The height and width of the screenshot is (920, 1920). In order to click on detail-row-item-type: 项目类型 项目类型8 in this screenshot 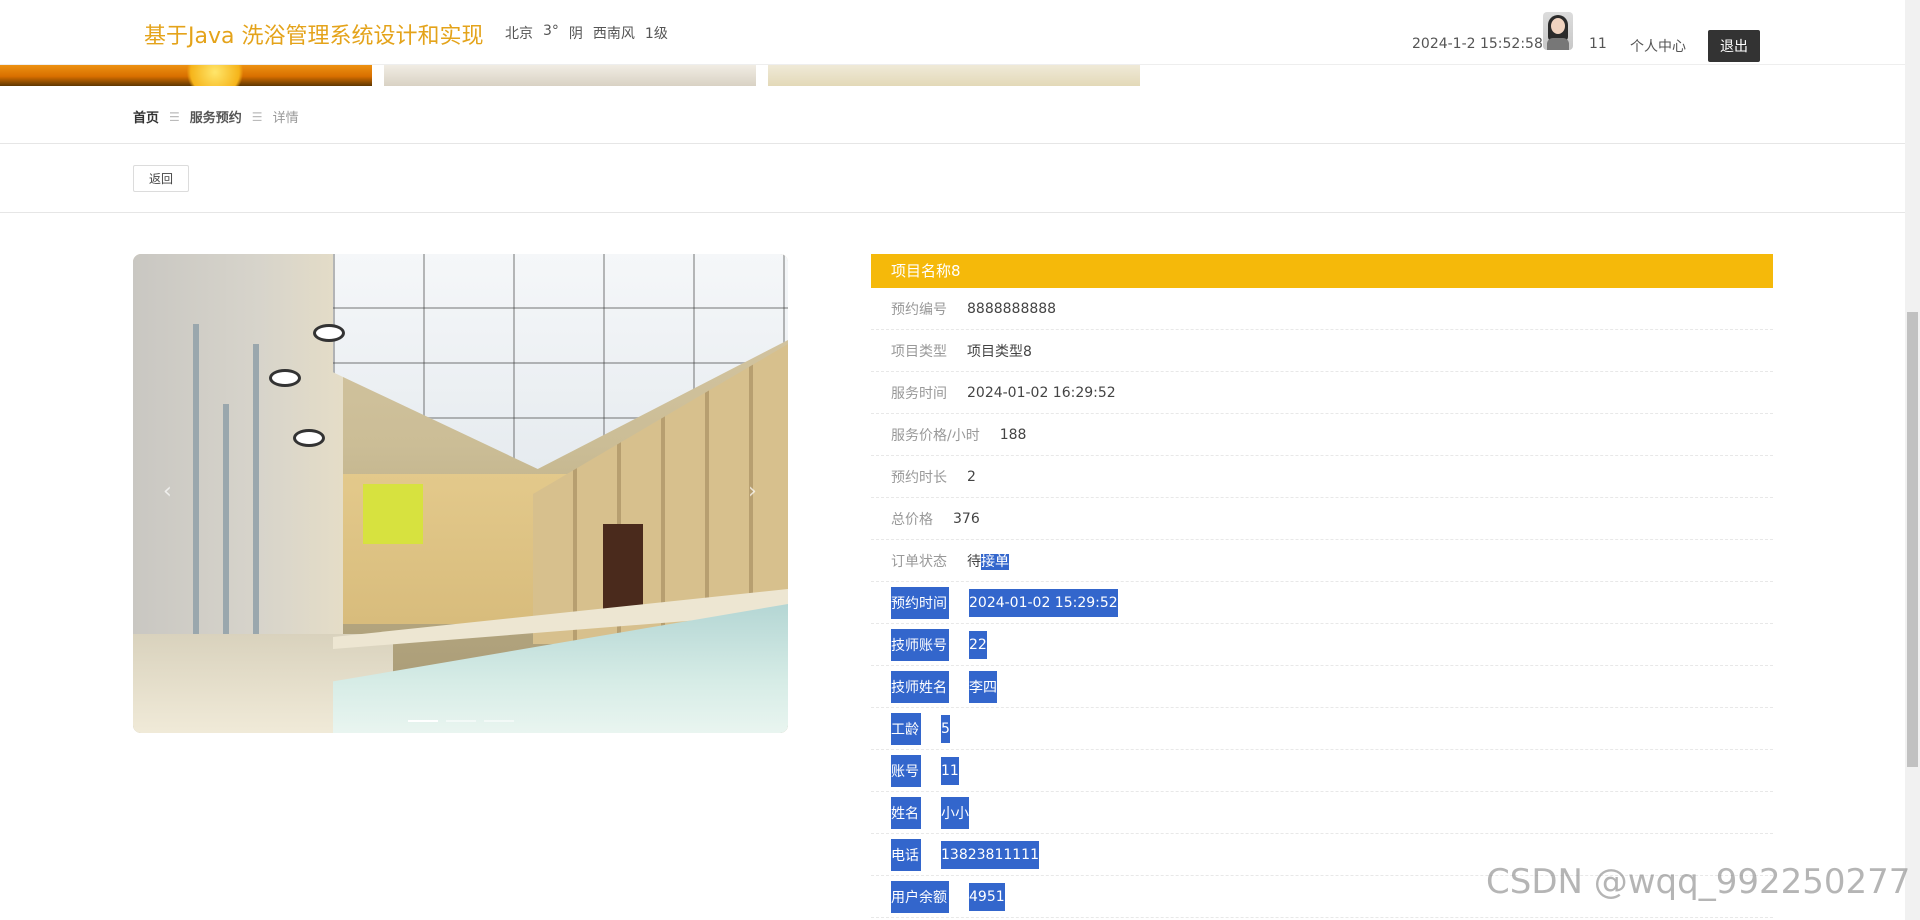, I will do `click(1322, 351)`.